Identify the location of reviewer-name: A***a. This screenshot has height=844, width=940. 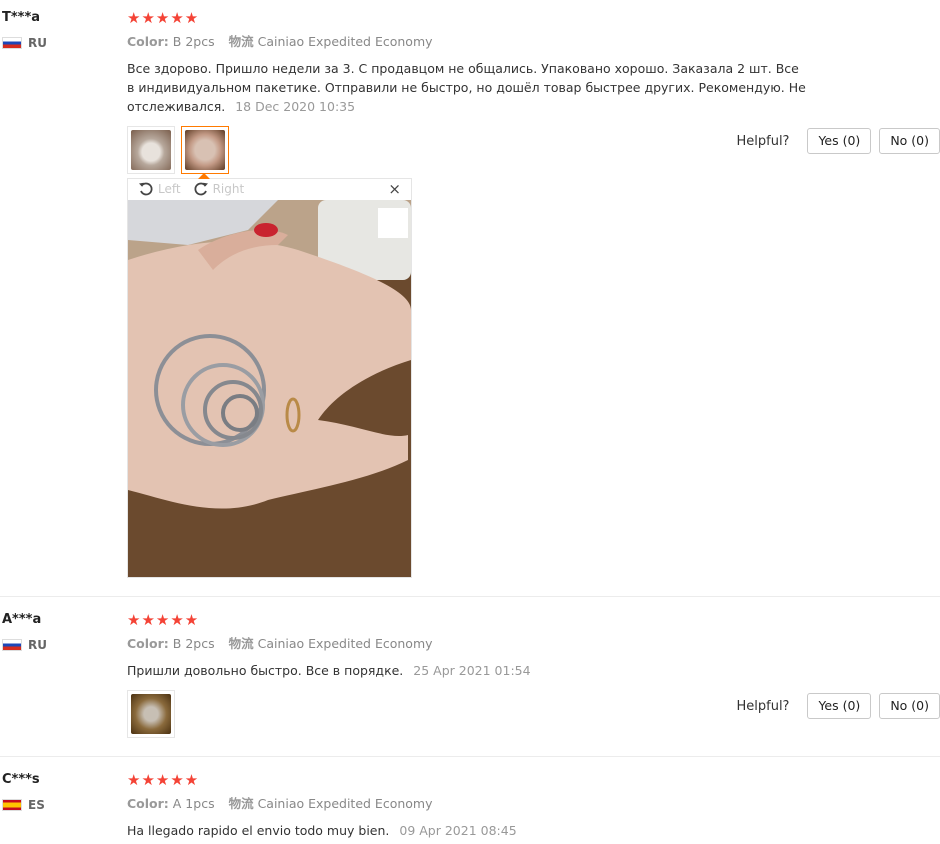
(22, 619).